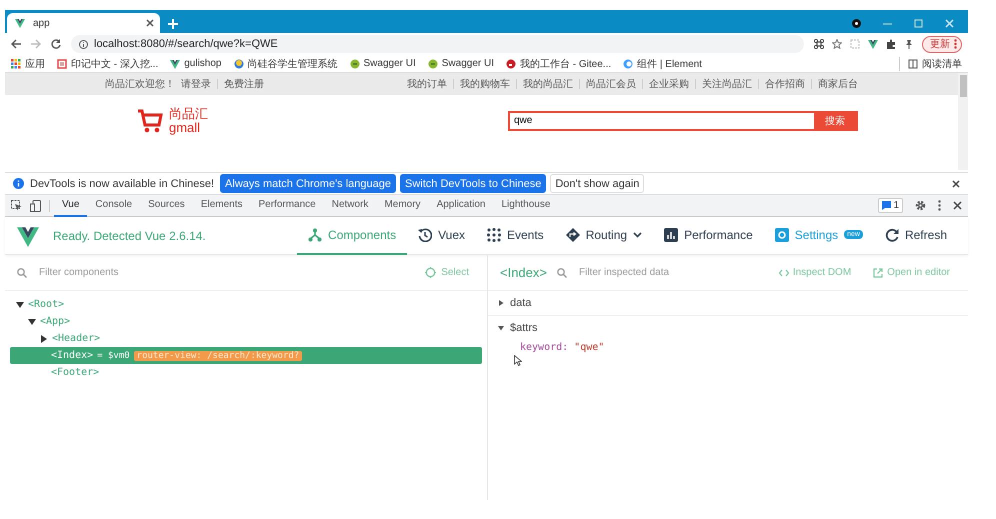 The width and height of the screenshot is (996, 519). Describe the element at coordinates (523, 272) in the screenshot. I see `component-title: <Index>` at that location.